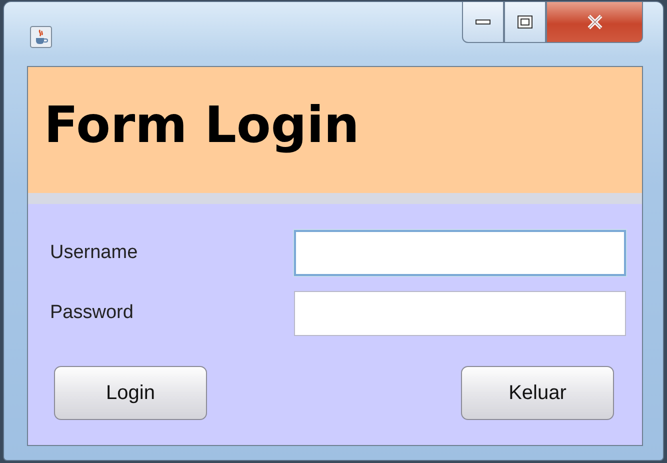 This screenshot has width=667, height=463. I want to click on java-cup-icon, so click(41, 37).